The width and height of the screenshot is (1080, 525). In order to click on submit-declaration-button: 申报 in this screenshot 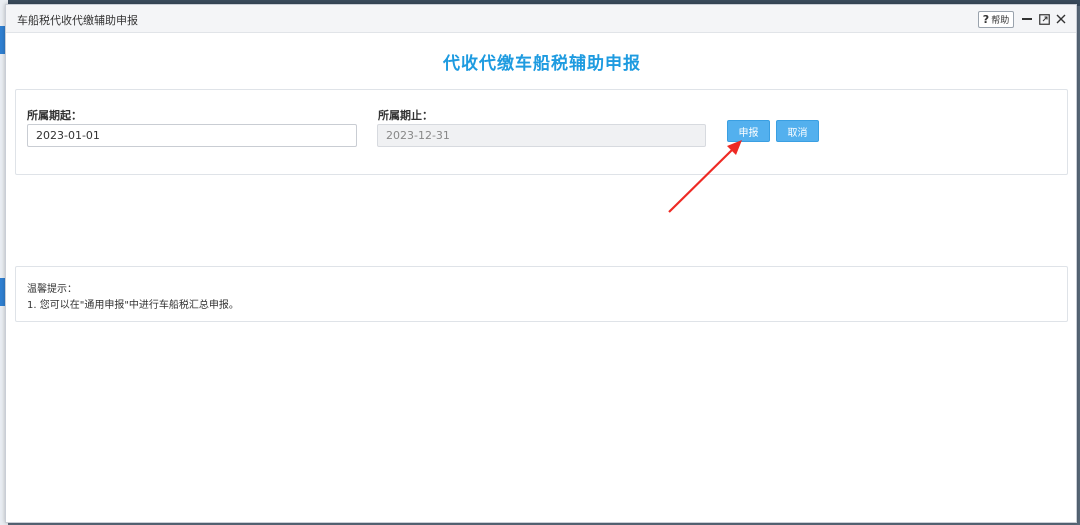, I will do `click(748, 131)`.